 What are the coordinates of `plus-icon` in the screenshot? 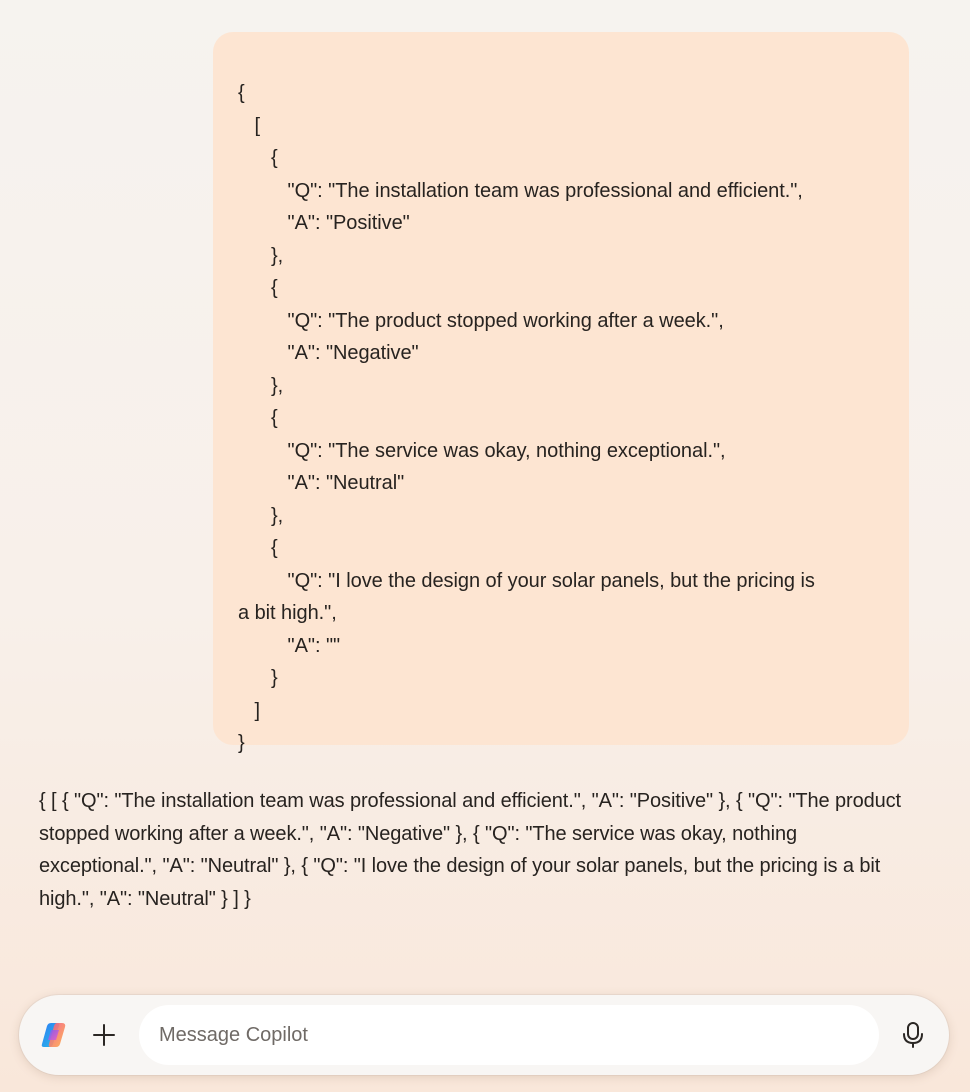 It's located at (104, 1035).